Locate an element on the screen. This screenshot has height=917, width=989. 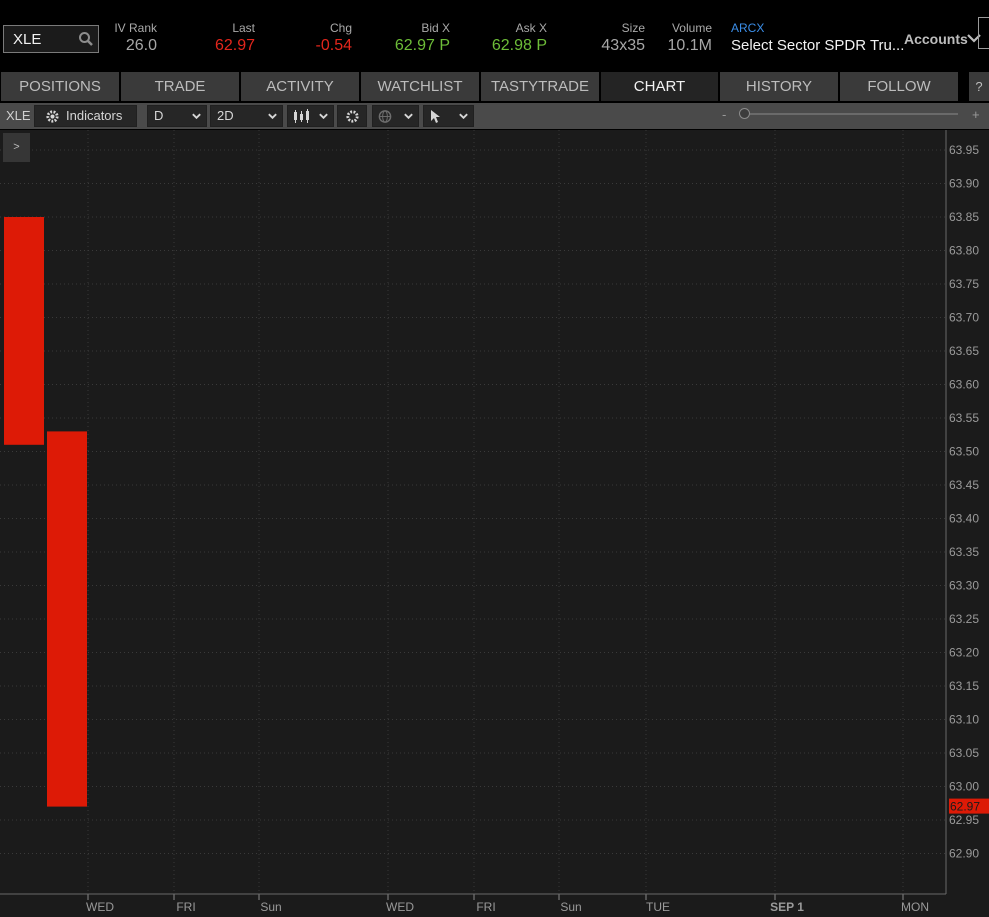
y-tick-label: 63.90 is located at coordinates (964, 184).